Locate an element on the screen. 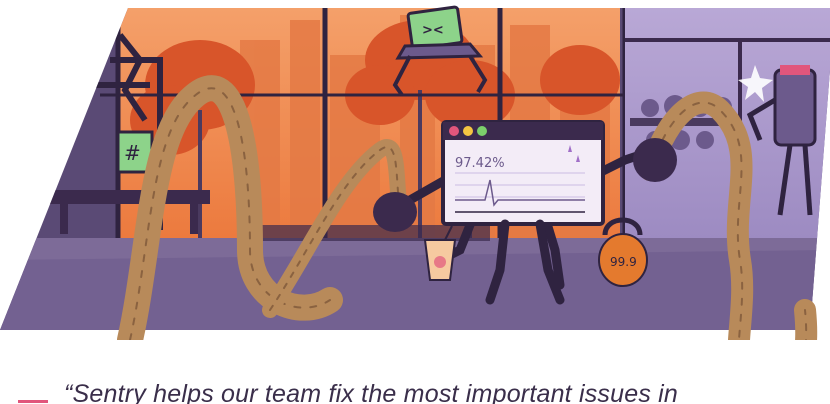  window-maximize-dot is located at coordinates (482, 131).